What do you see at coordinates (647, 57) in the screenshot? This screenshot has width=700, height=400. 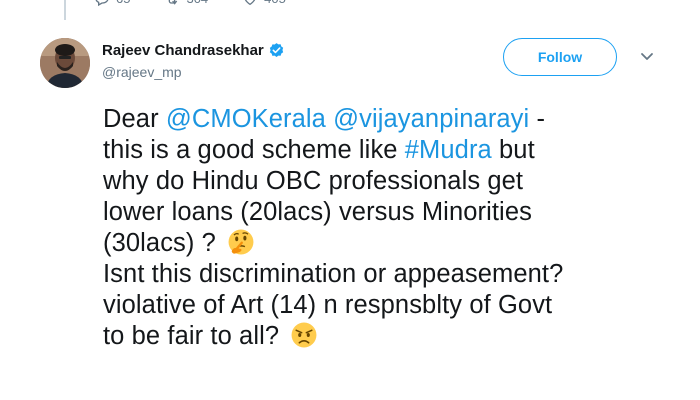 I see `chevron-down-icon` at bounding box center [647, 57].